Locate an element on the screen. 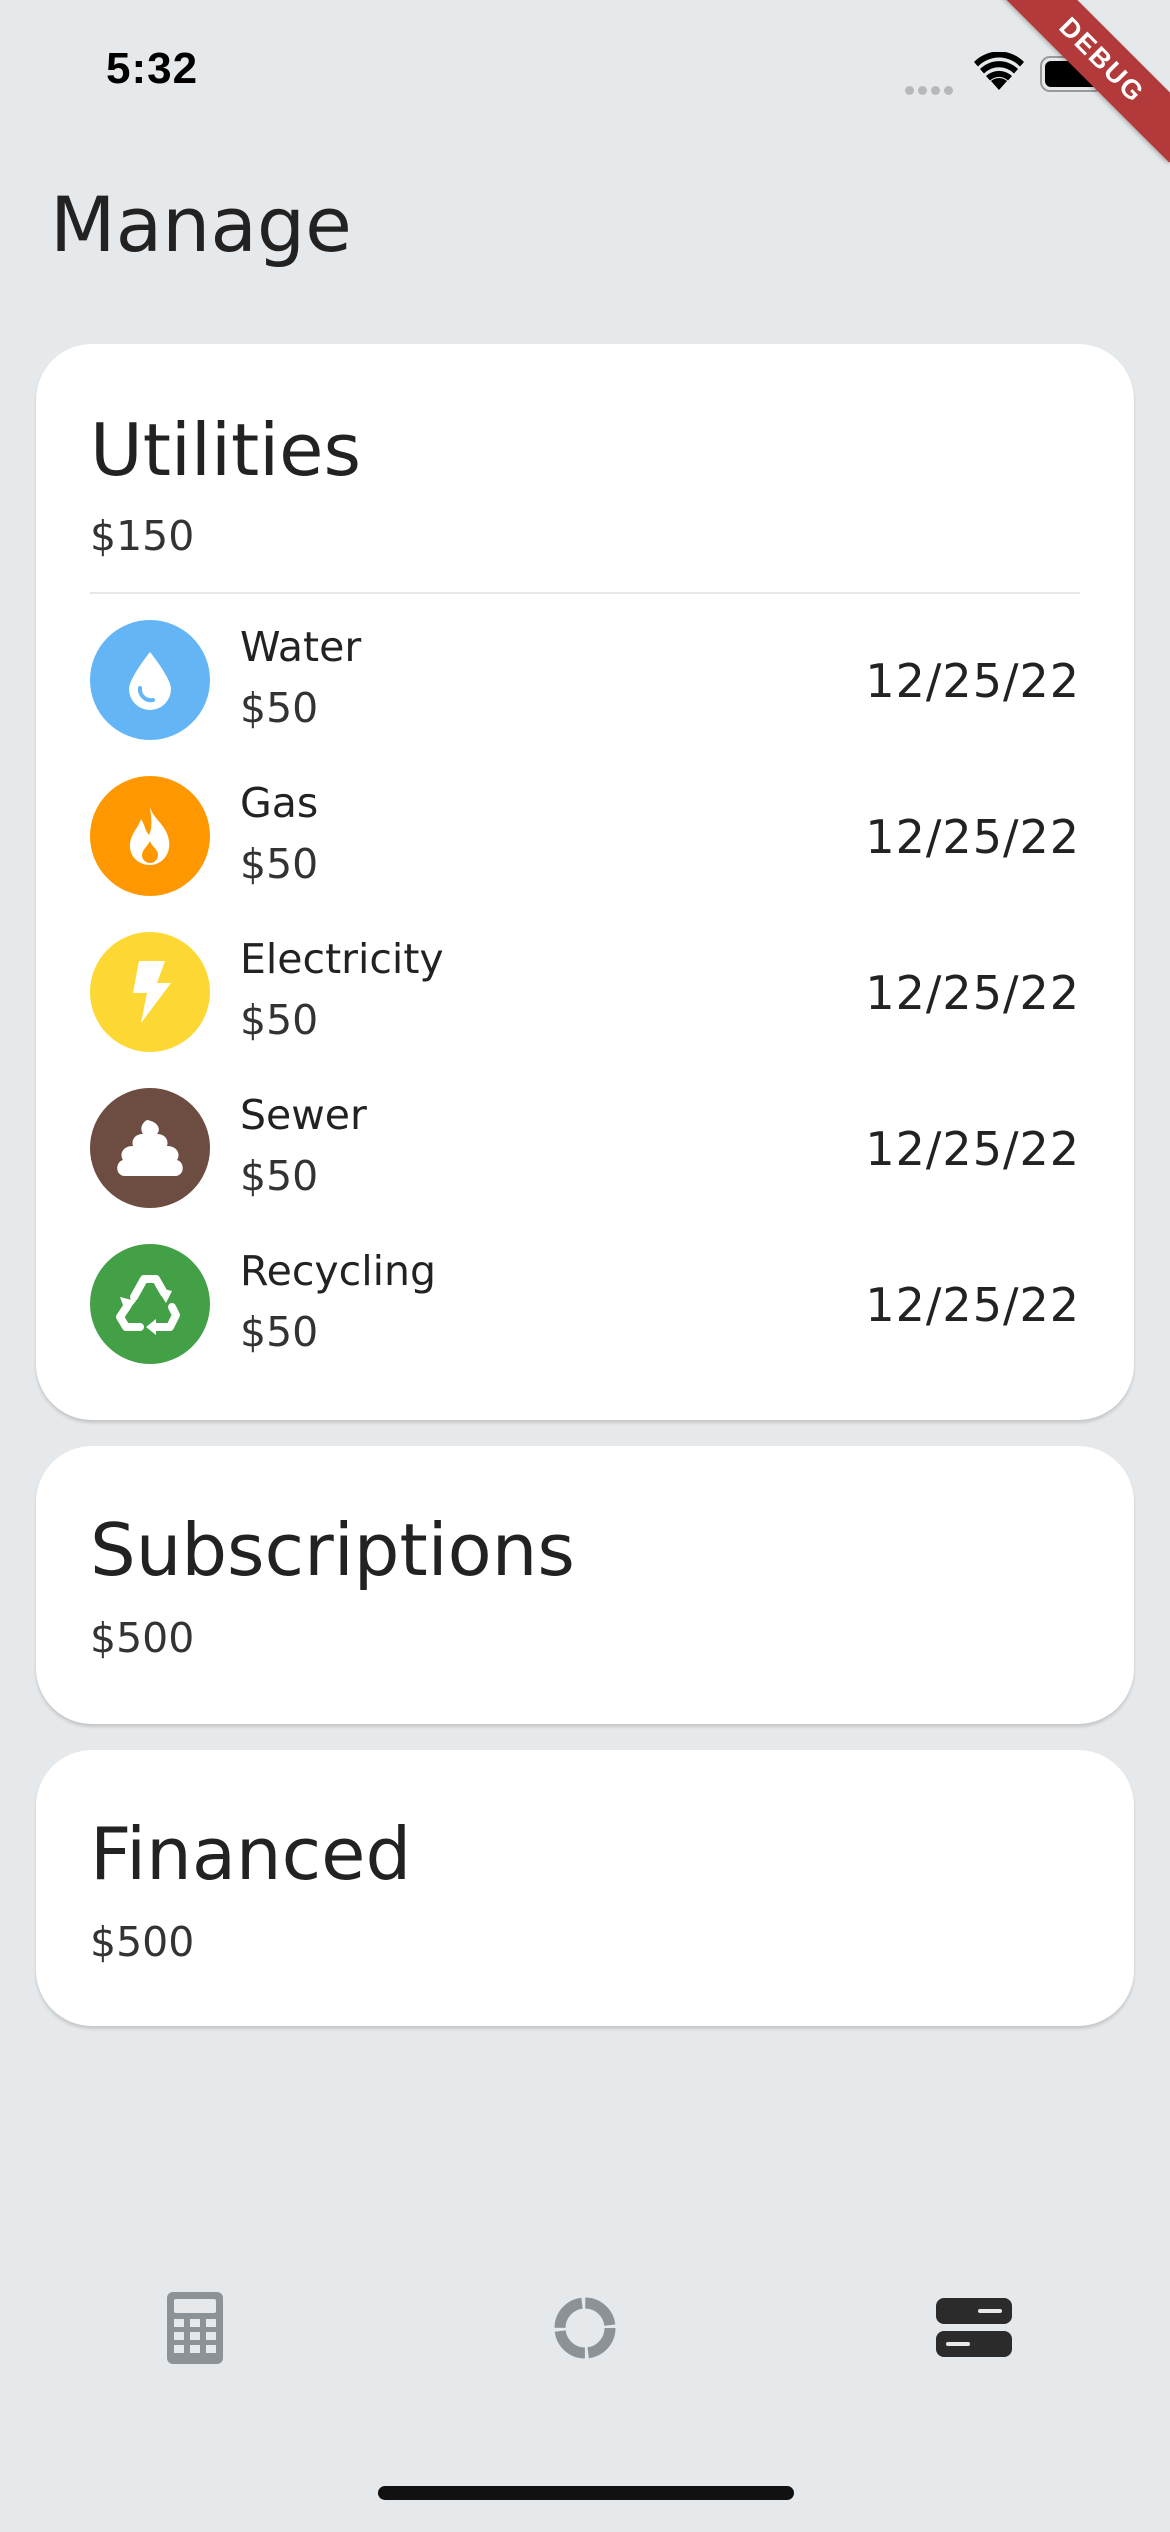  nav-chart is located at coordinates (585, 2330).